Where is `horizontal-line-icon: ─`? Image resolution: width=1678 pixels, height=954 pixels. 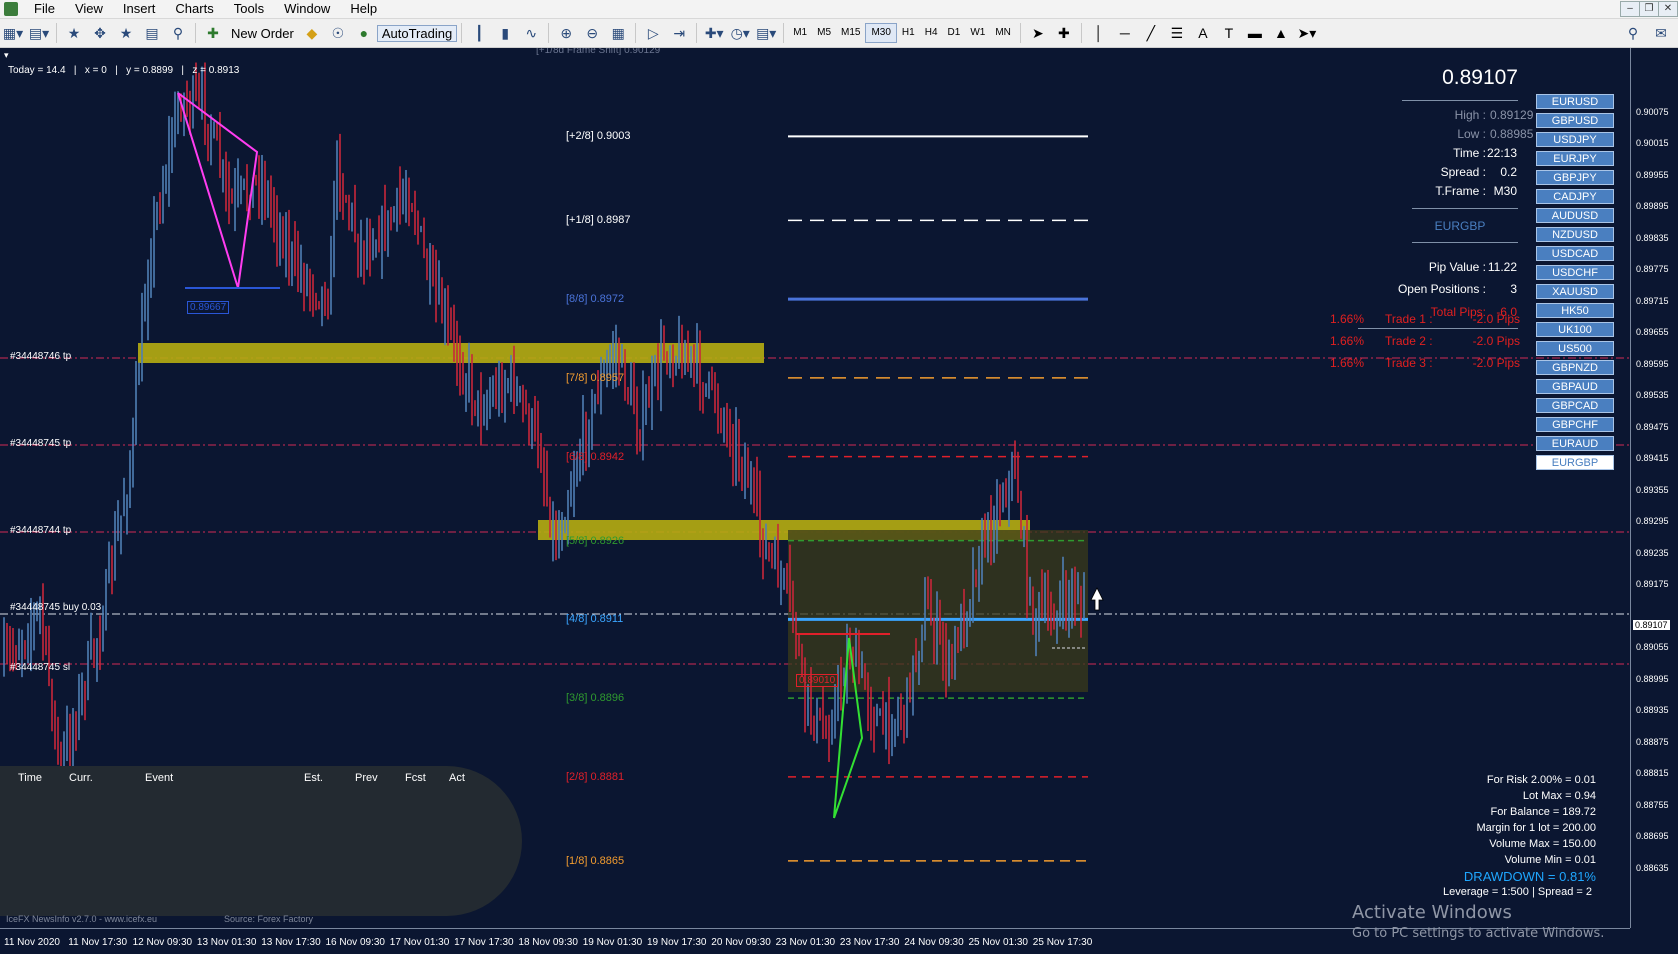 horizontal-line-icon: ─ is located at coordinates (1125, 33).